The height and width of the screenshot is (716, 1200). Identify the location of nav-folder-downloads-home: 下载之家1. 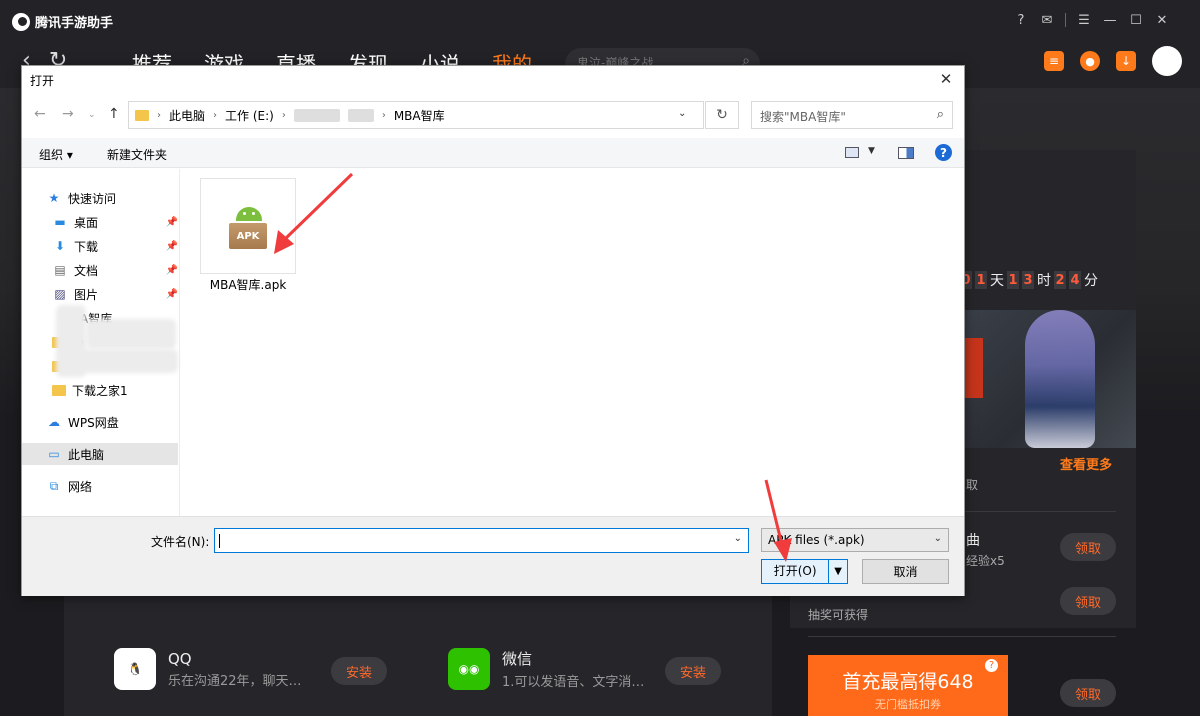
(115, 390).